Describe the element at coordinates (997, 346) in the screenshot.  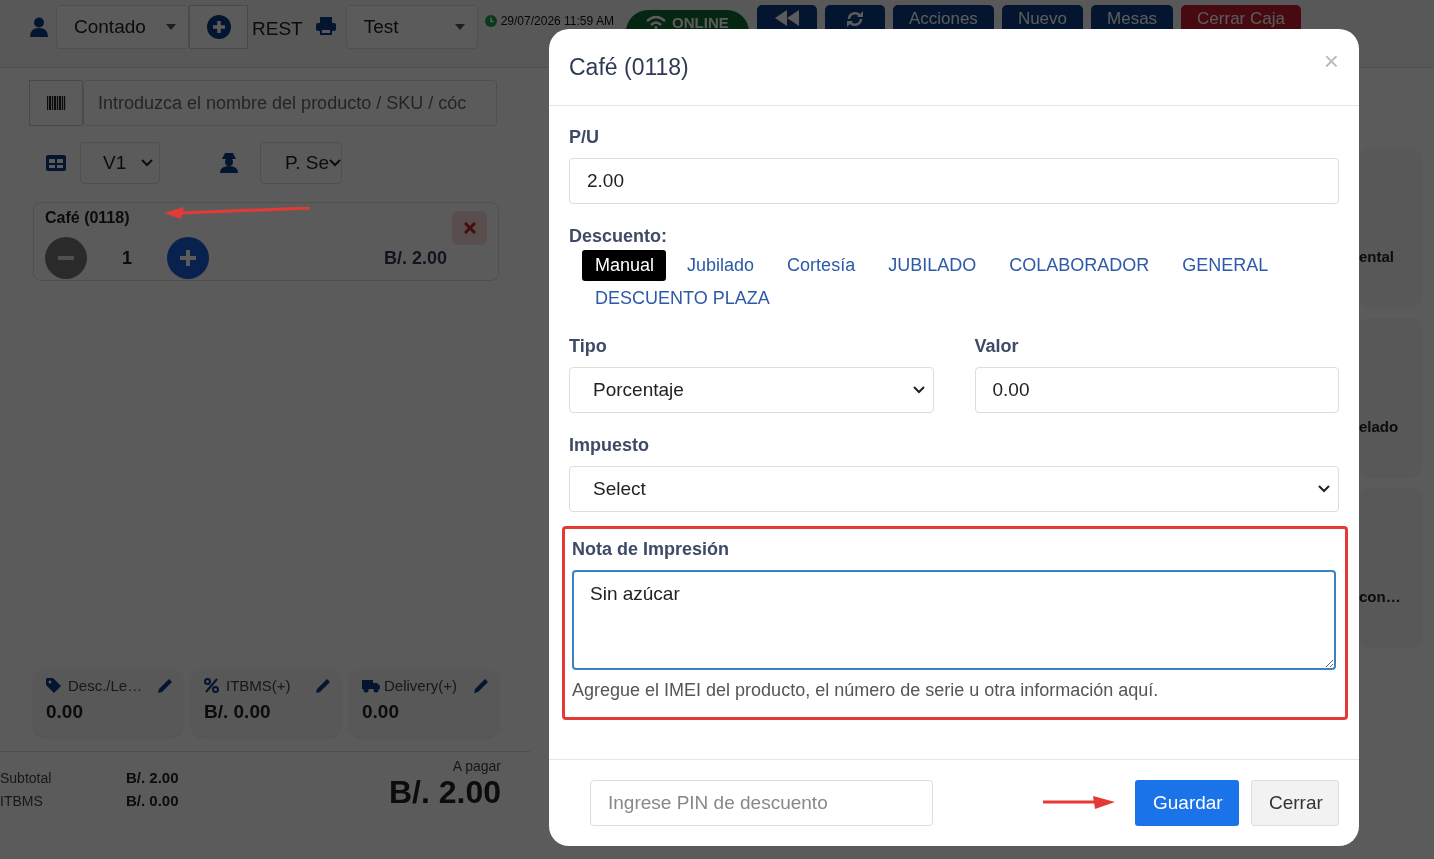
I see `field-label: Valor` at that location.